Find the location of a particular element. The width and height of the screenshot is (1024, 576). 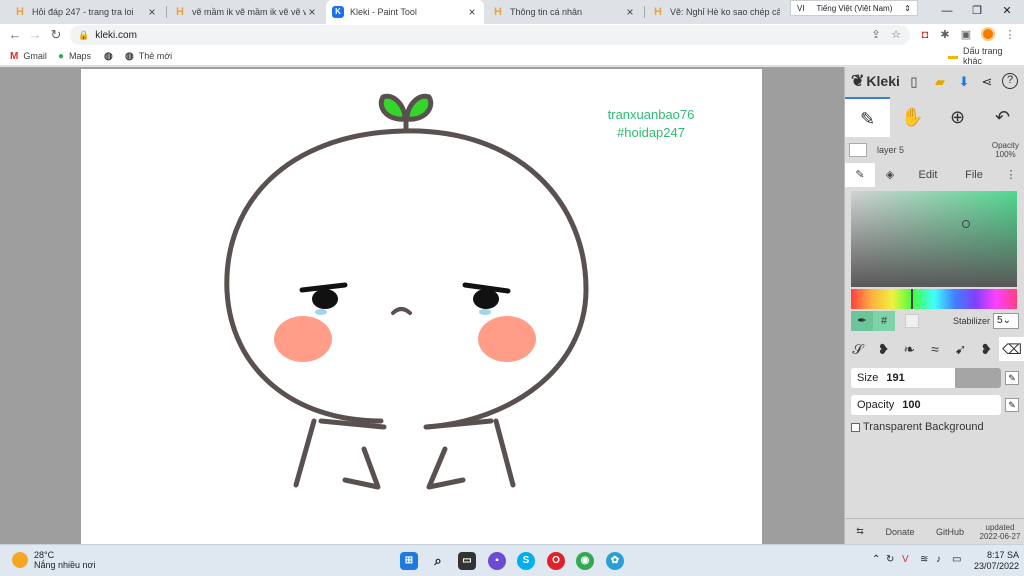

brush-tool-button: ✎ is located at coordinates (867, 117).